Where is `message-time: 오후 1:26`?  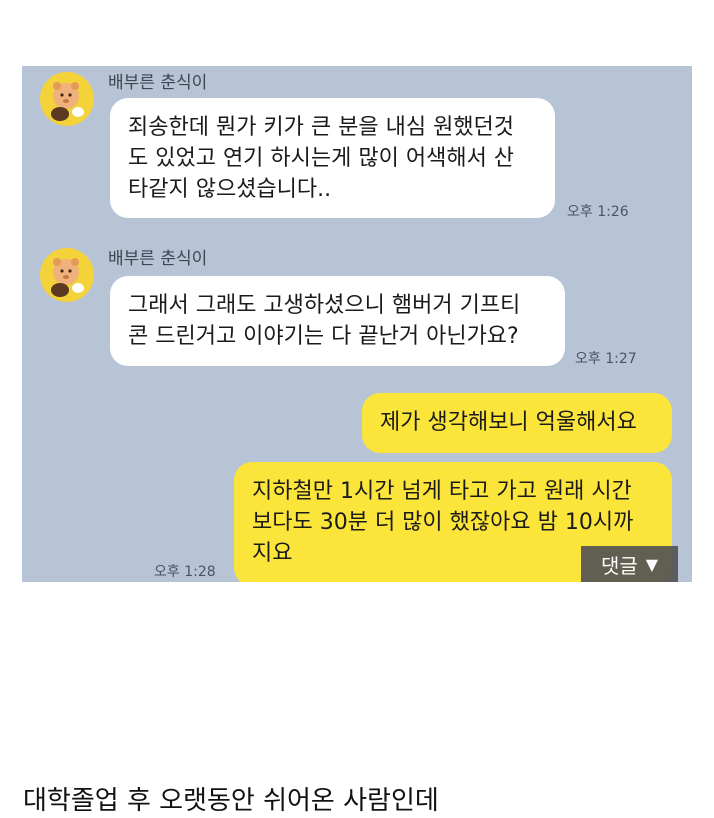 message-time: 오후 1:26 is located at coordinates (598, 212).